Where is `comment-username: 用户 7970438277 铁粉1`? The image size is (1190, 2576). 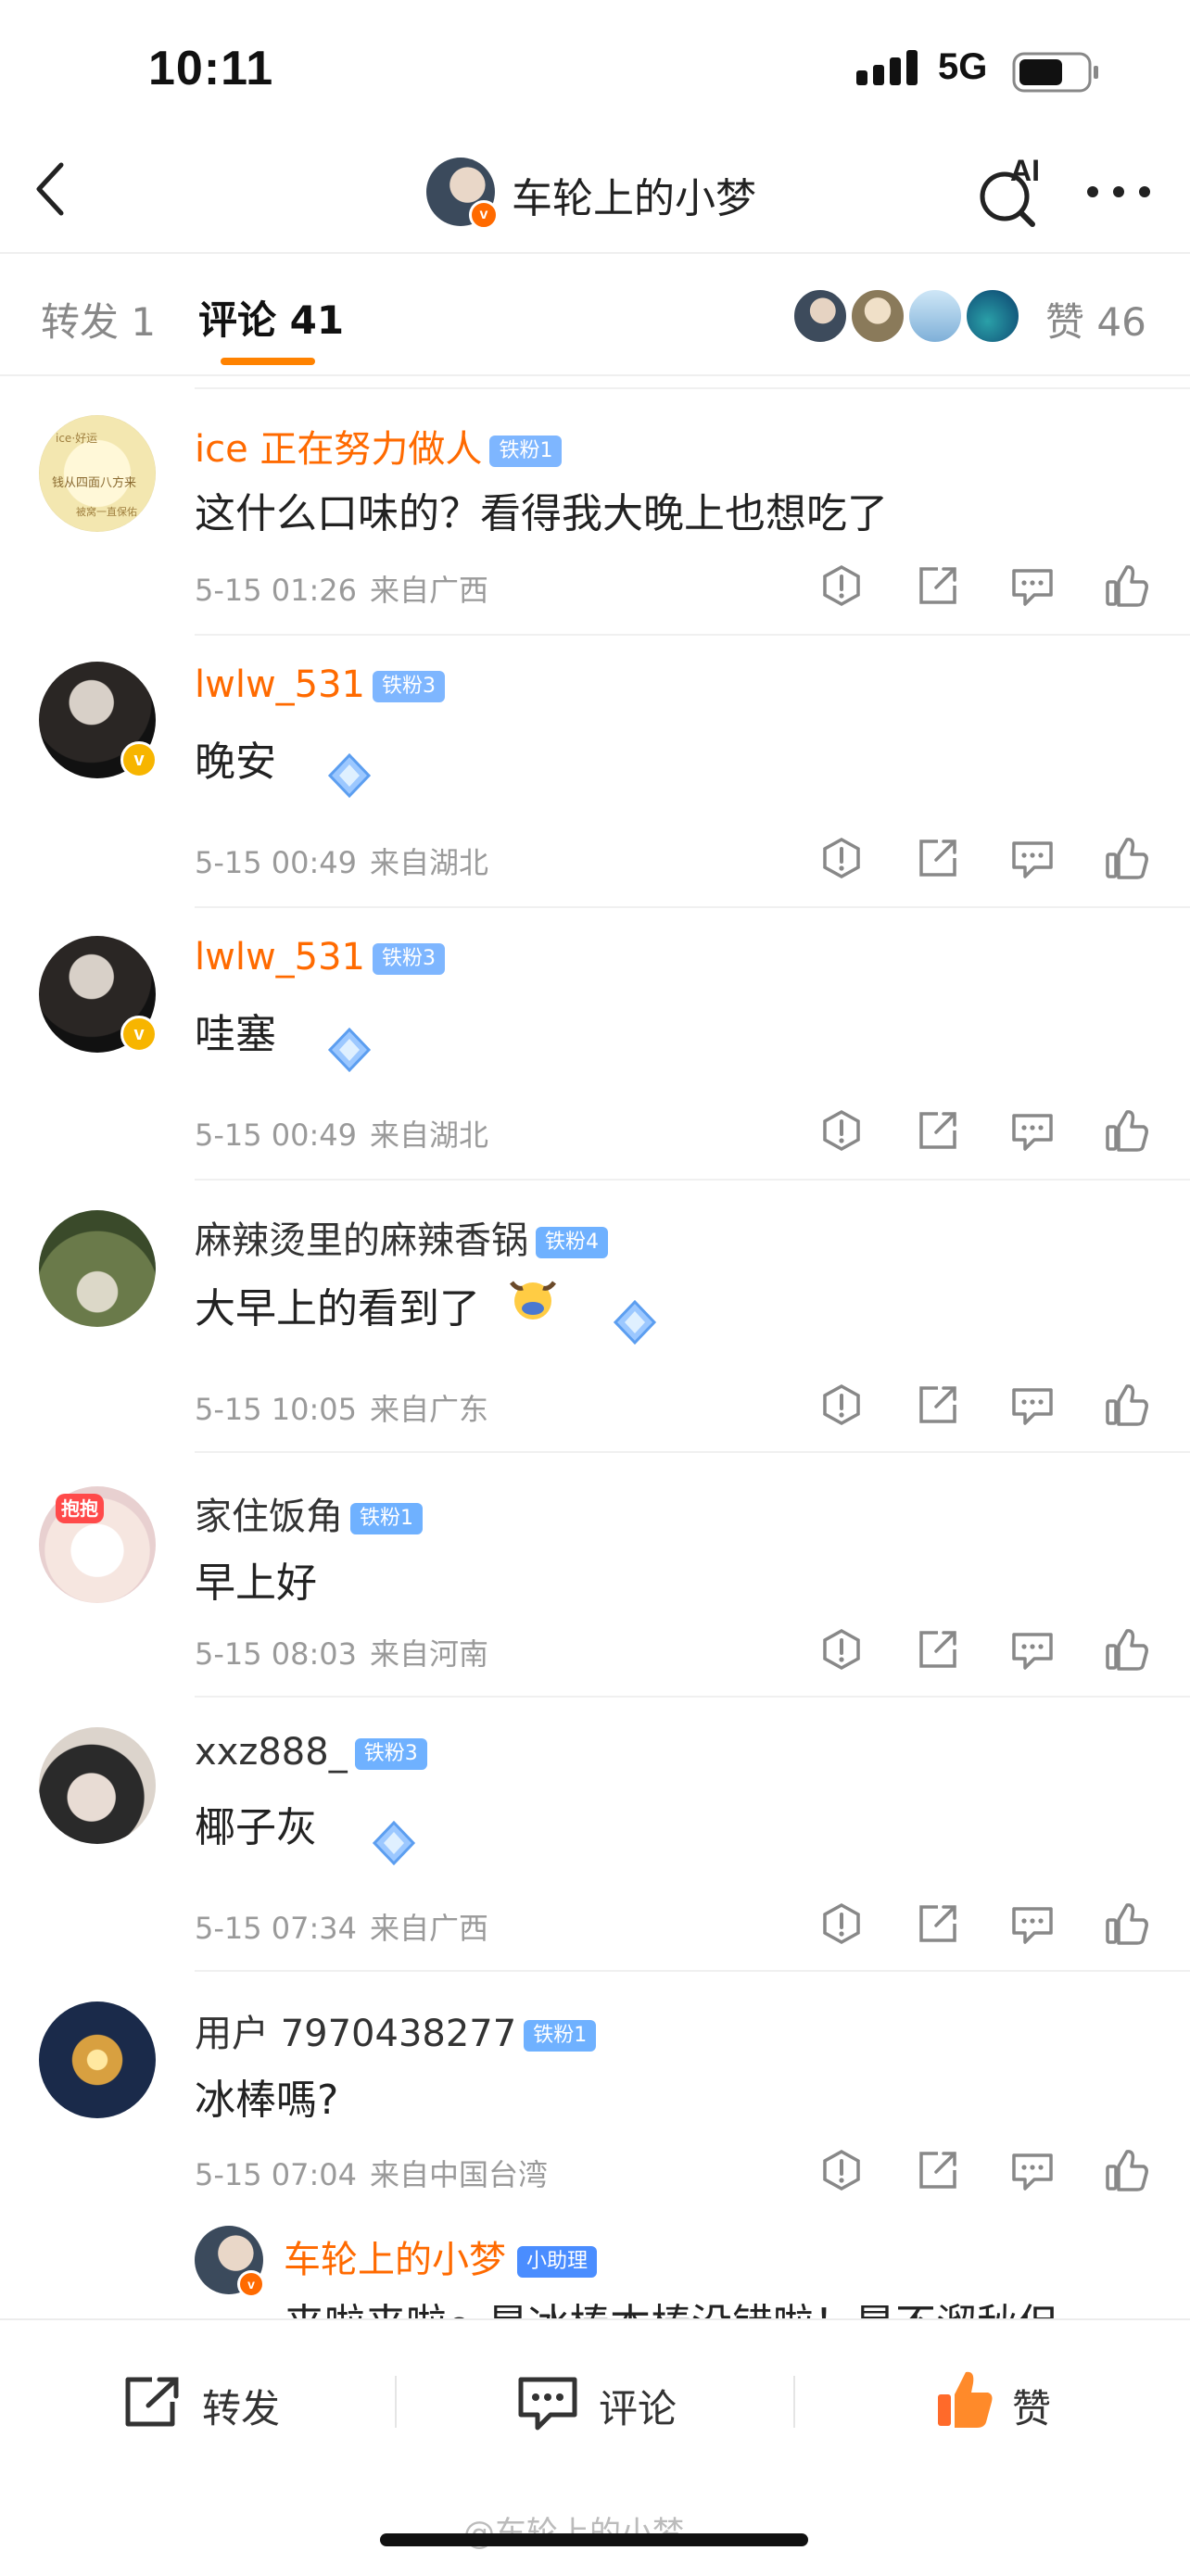 comment-username: 用户 7970438277 铁粉1 is located at coordinates (396, 2030).